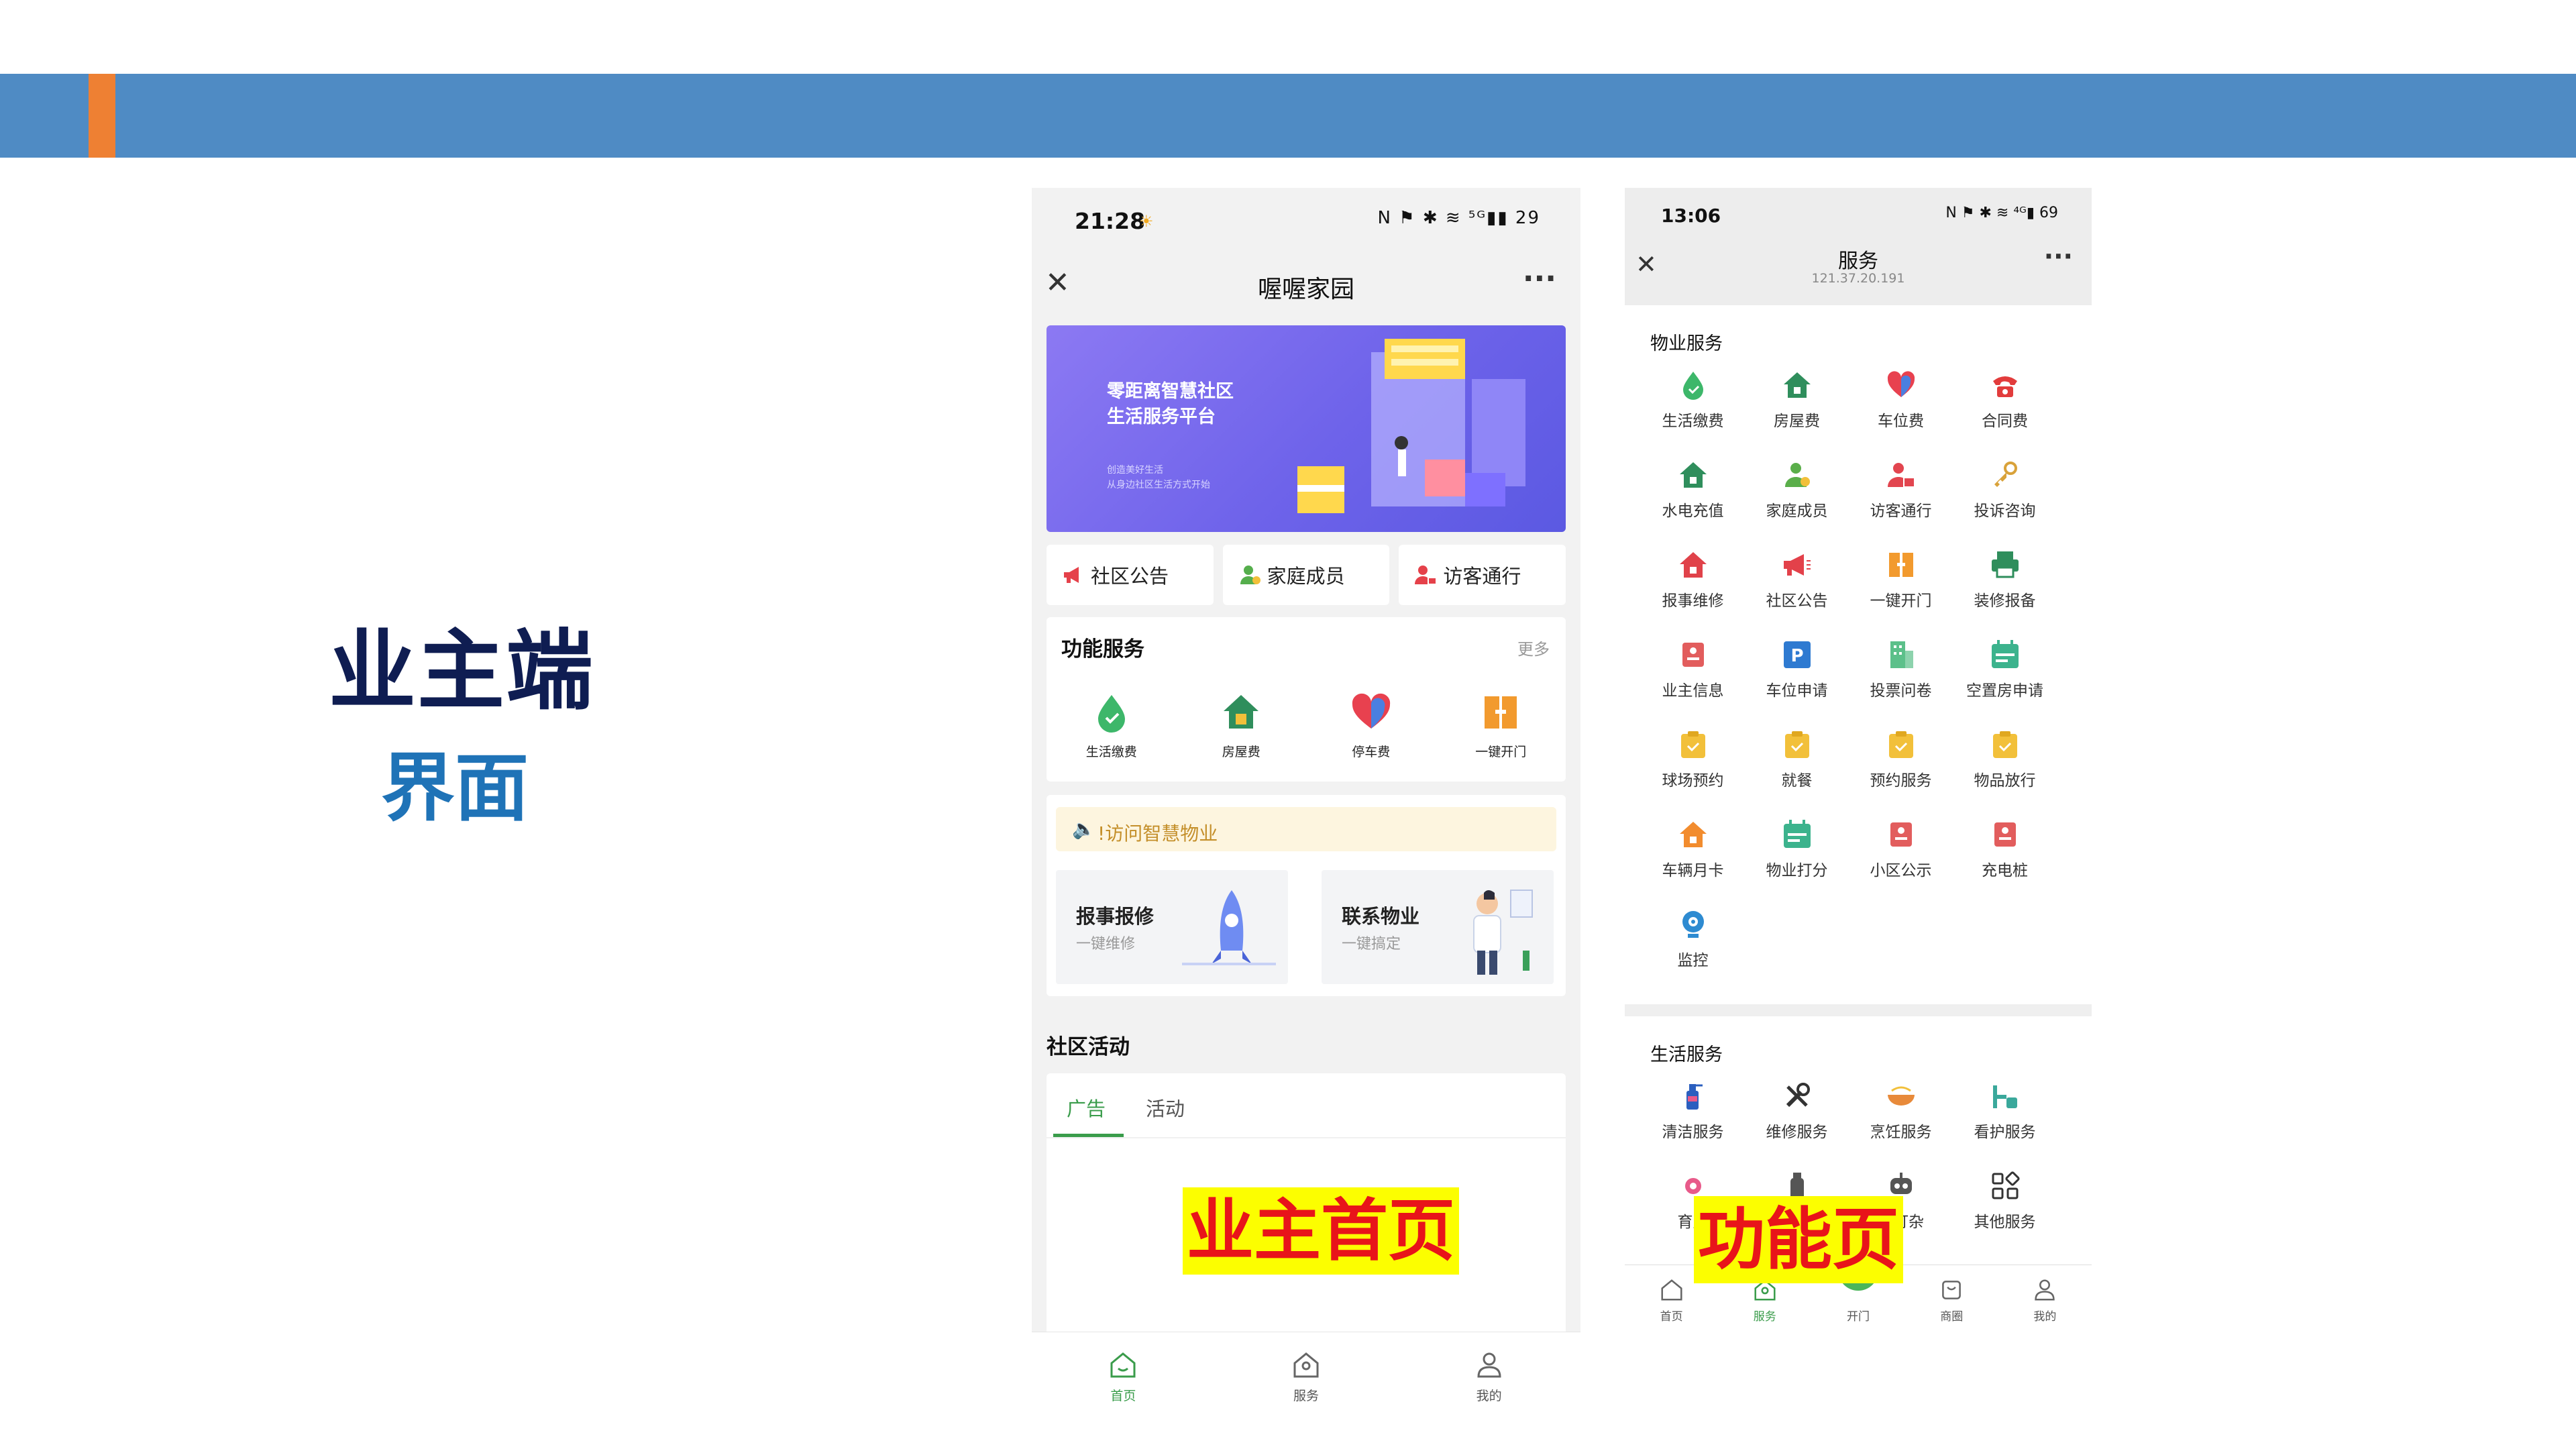  What do you see at coordinates (2005, 851) in the screenshot?
I see `service-item: 充电桩` at bounding box center [2005, 851].